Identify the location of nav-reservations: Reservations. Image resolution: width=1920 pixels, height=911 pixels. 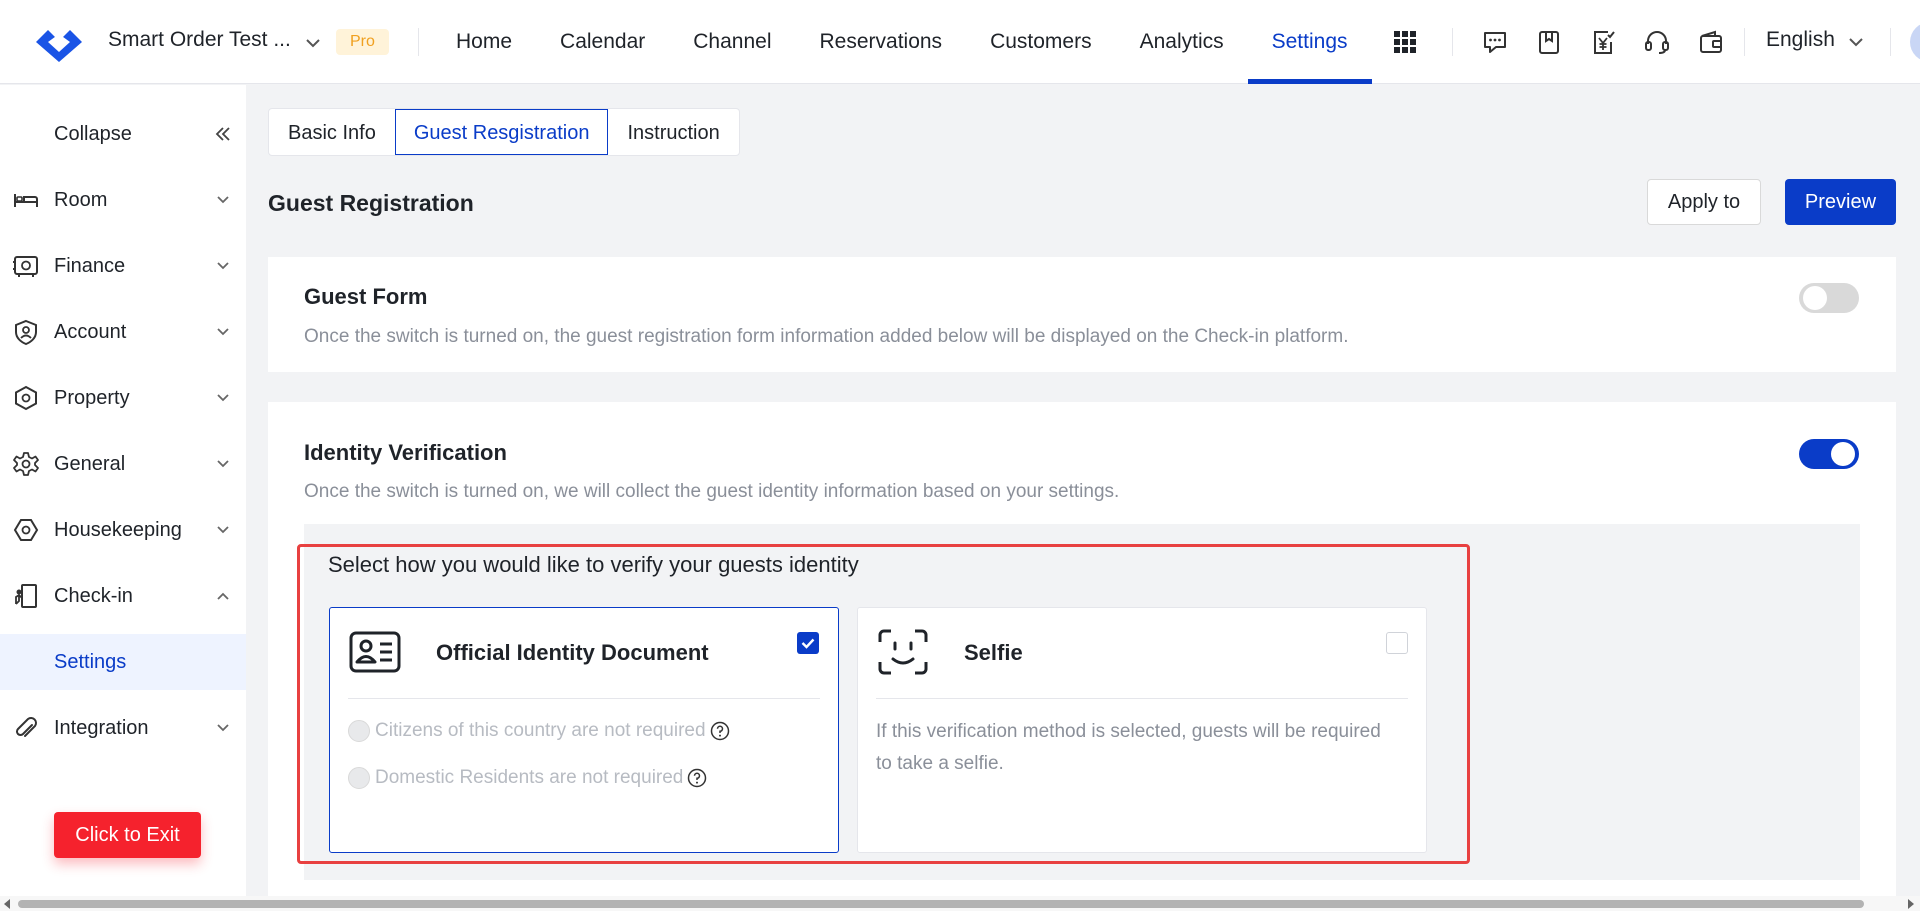
(881, 42).